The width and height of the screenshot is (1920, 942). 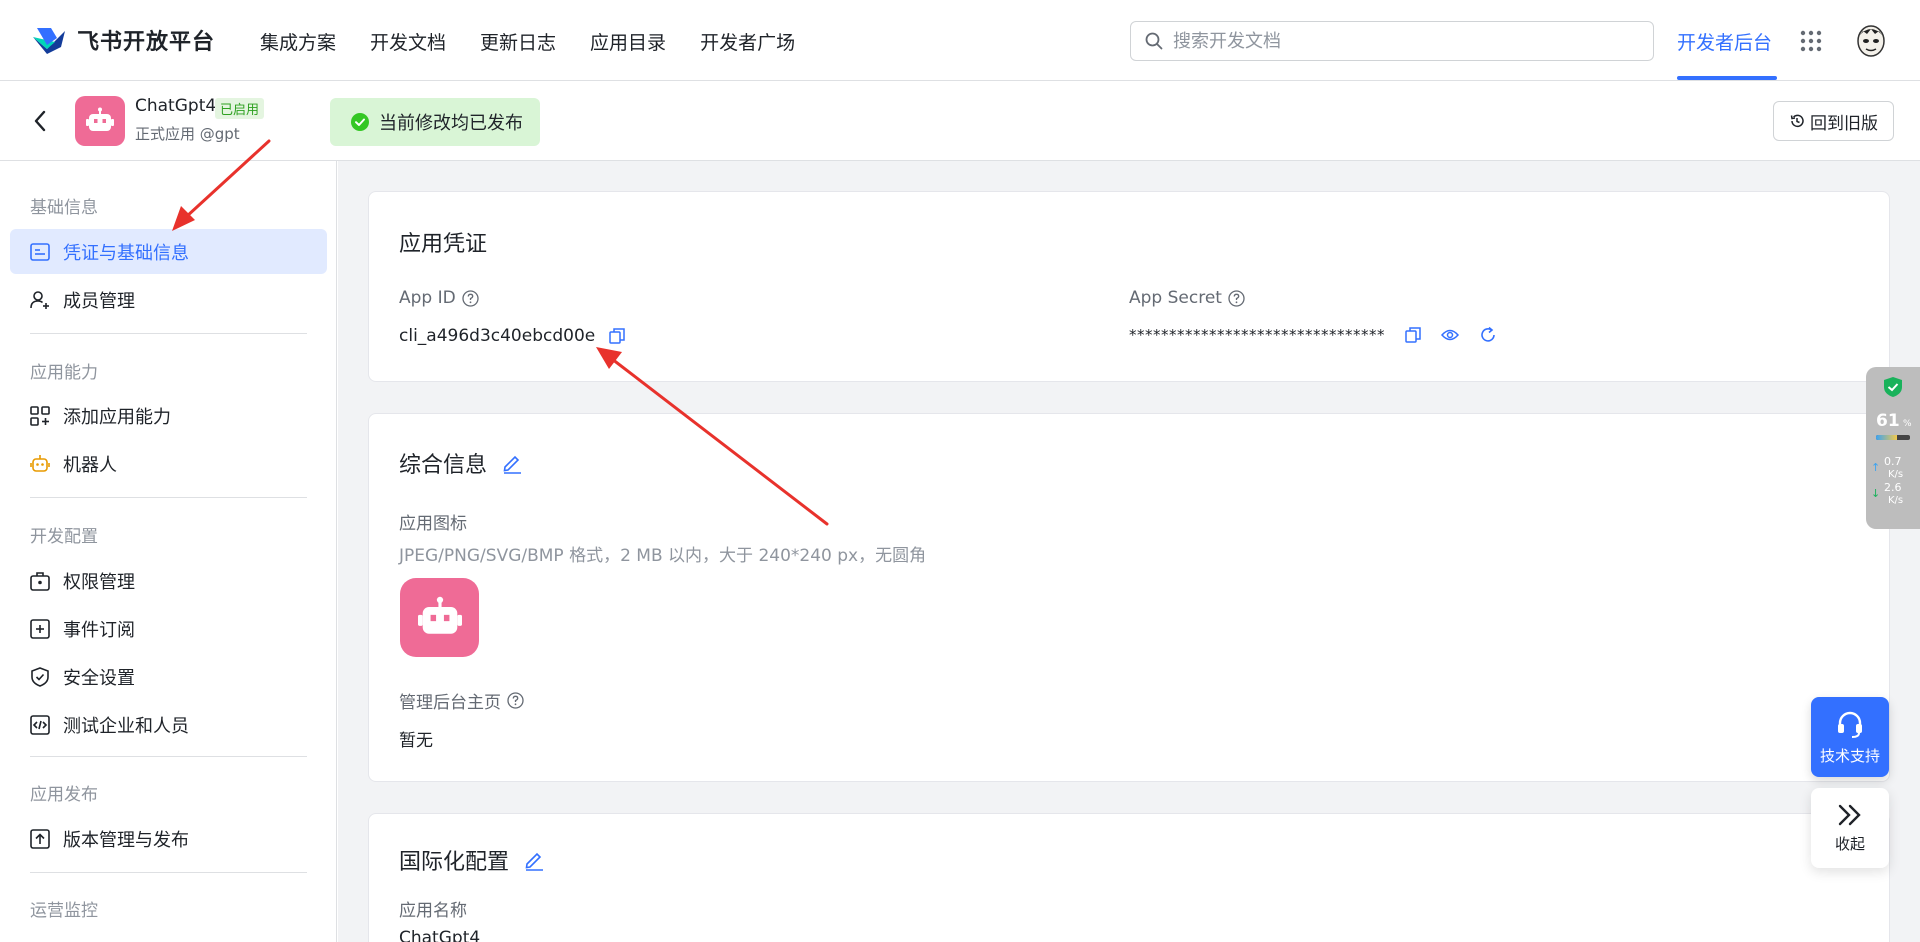 I want to click on sidebar-item-version-release: 版本管理与发布, so click(x=168, y=838).